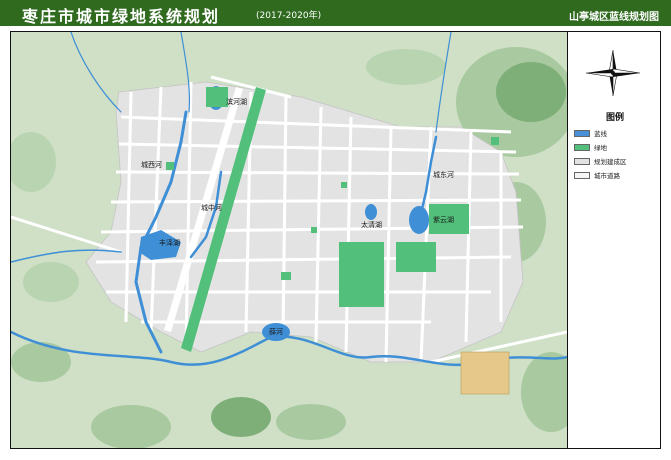 This screenshot has width=671, height=460. I want to click on green-park-east, so click(416, 257).